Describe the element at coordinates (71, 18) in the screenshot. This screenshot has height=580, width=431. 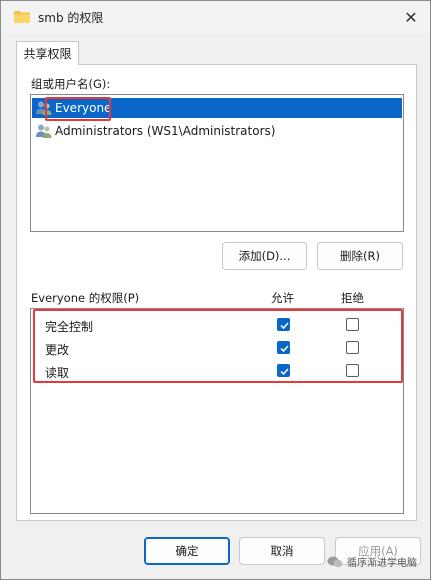
I see `window-title: smb 的权限` at that location.